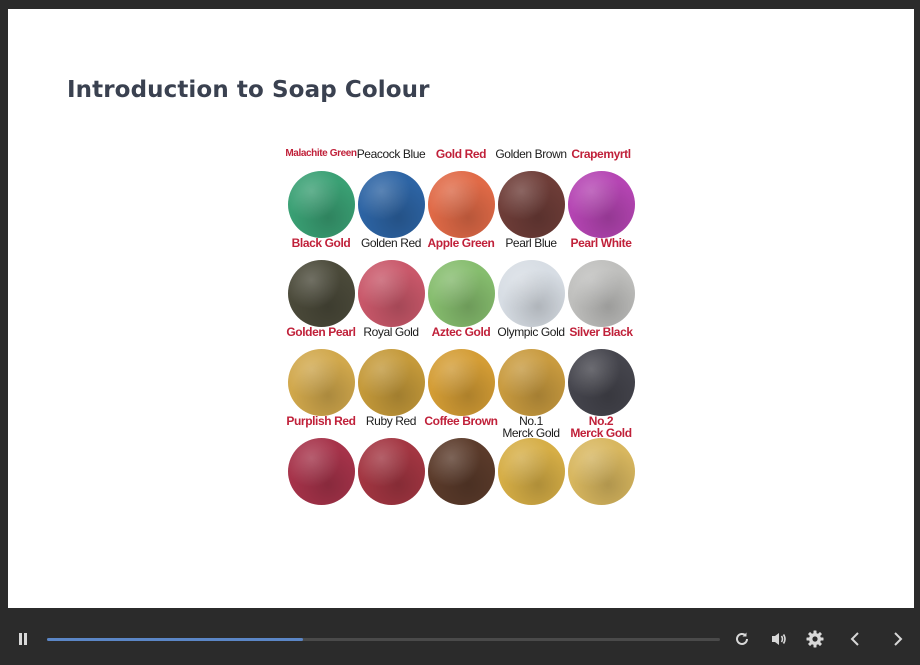 This screenshot has width=920, height=665. I want to click on colour-swatch-item: No.1 Merck Gold, so click(531, 459).